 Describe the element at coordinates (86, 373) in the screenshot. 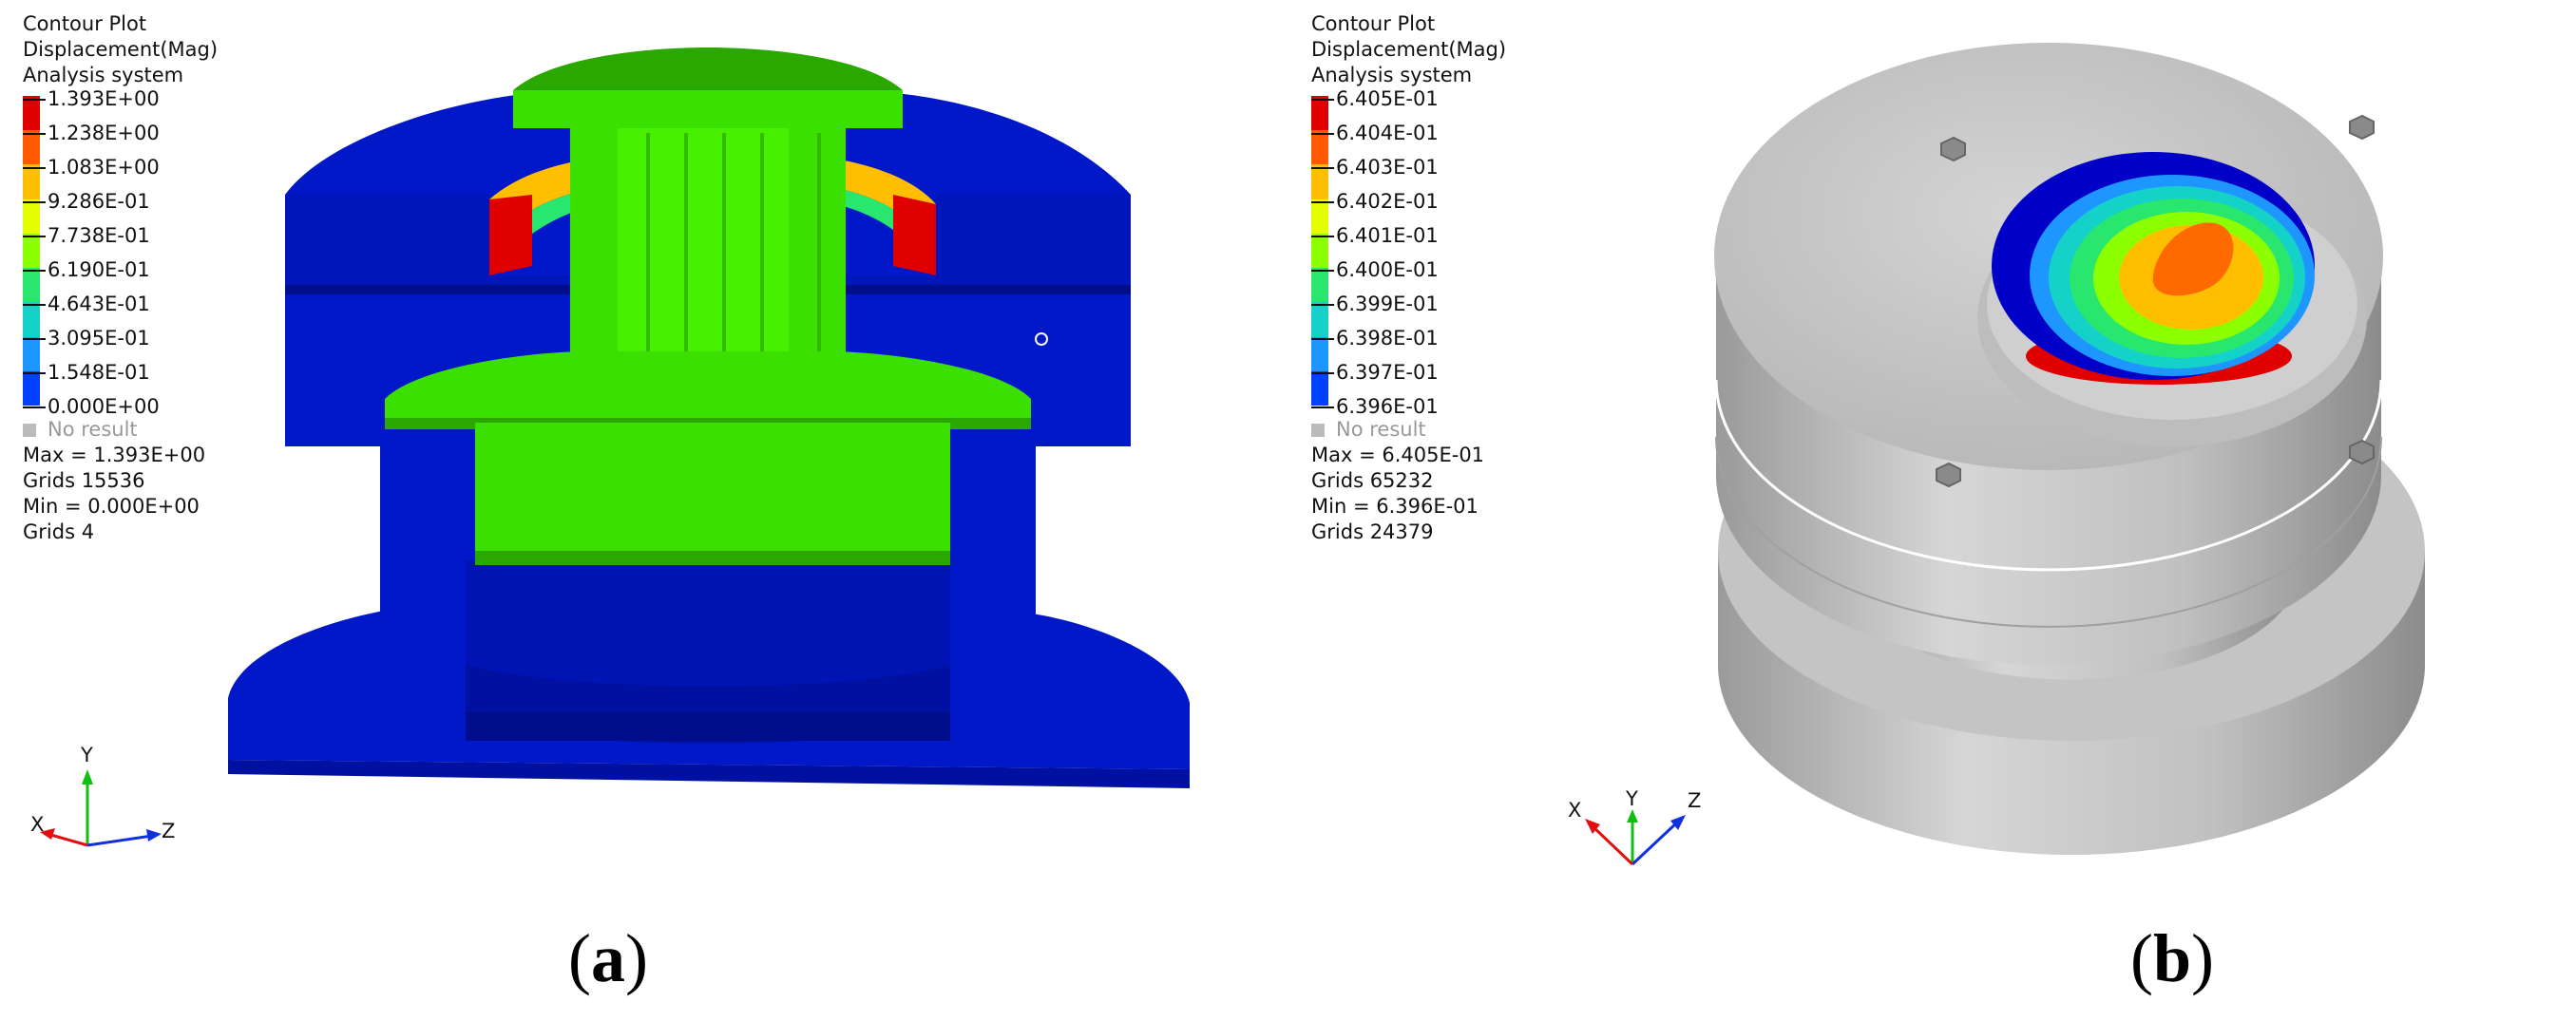

I see `scale-label: 1.548E-01` at that location.